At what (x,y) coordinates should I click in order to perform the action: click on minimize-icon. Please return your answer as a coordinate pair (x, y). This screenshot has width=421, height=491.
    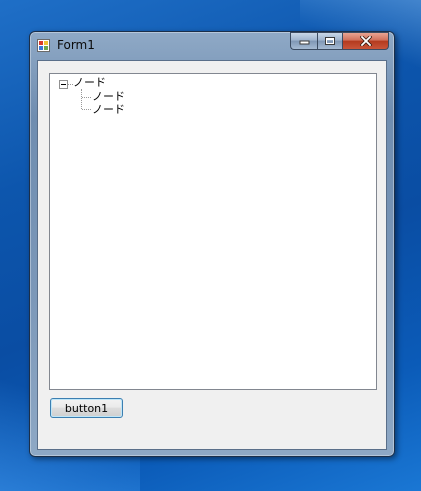
    Looking at the image, I should click on (304, 42).